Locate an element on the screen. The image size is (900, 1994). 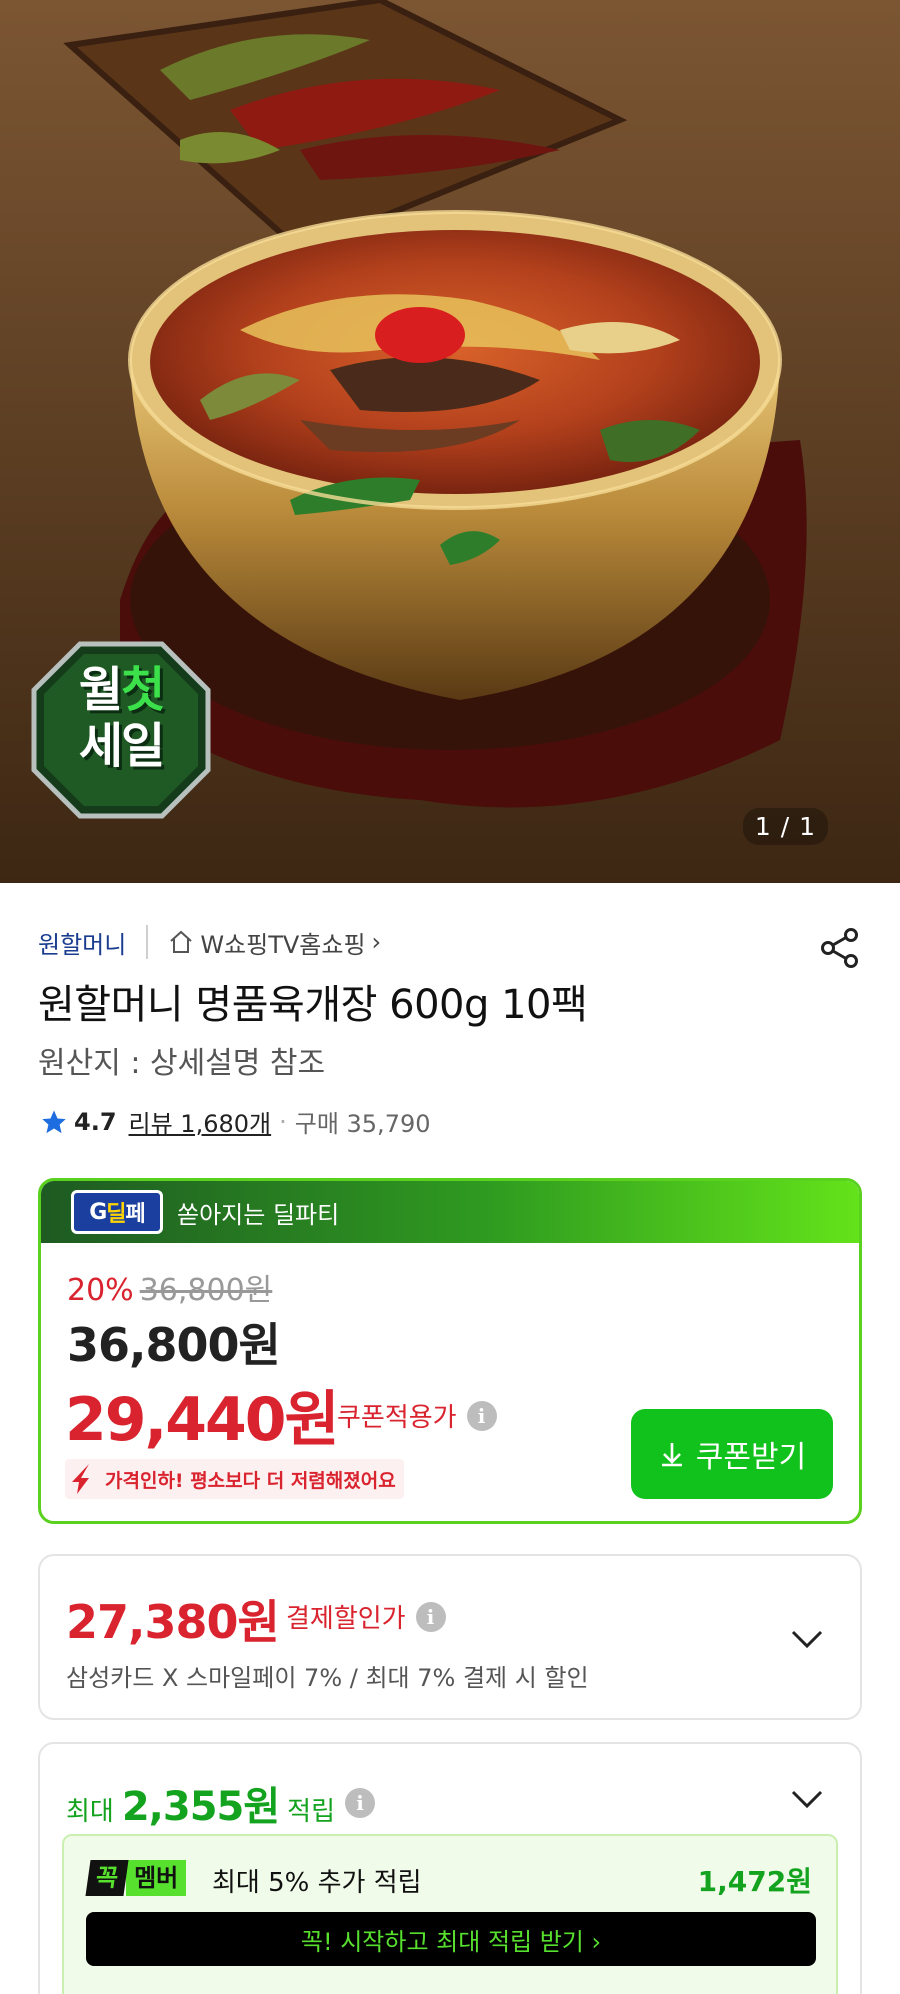
share-icon is located at coordinates (839, 948).